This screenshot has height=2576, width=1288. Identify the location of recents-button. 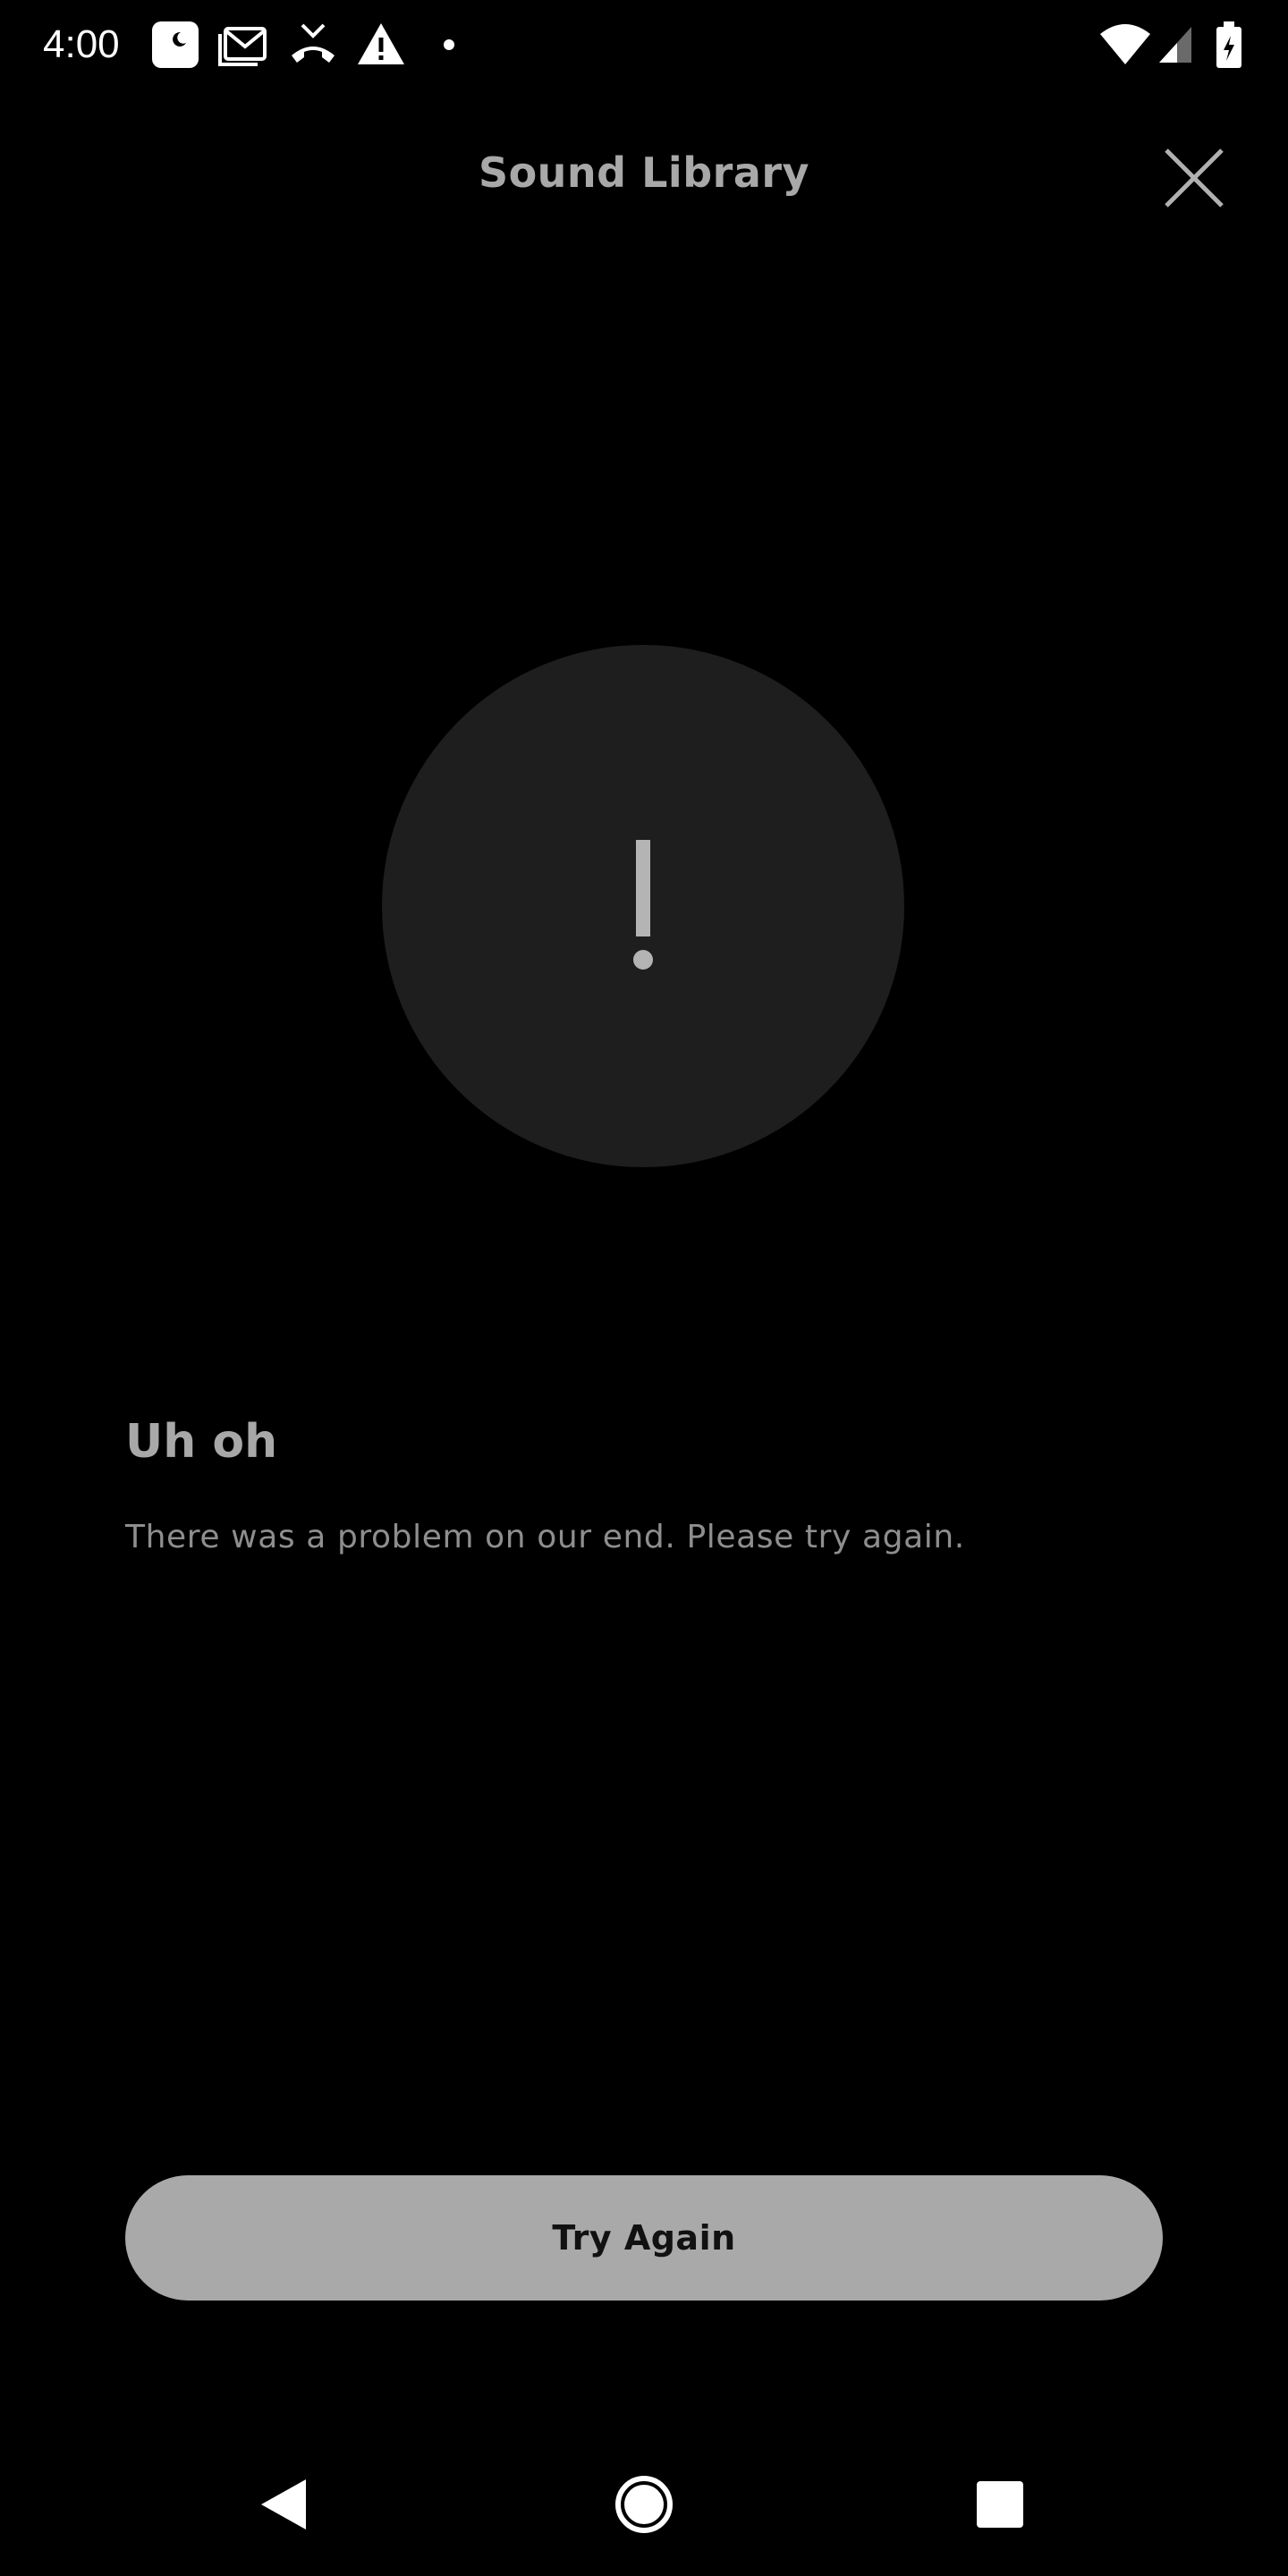
(1000, 2504).